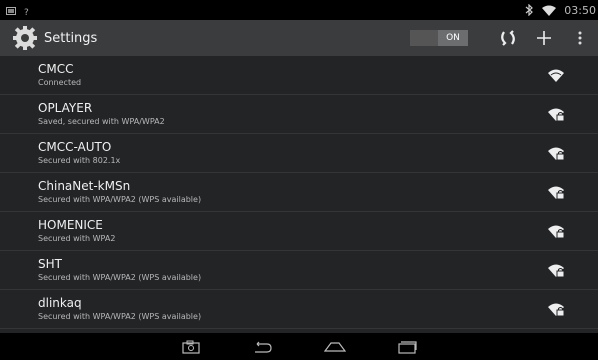 The height and width of the screenshot is (360, 604). I want to click on navigation-bar, so click(299, 346).